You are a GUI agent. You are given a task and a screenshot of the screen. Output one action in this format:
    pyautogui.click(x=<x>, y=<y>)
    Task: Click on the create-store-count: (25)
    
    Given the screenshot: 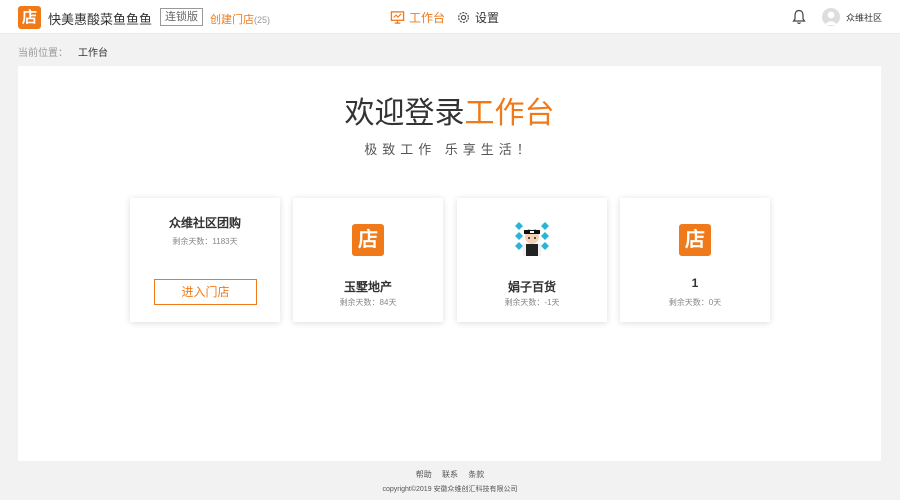 What is the action you would take?
    pyautogui.click(x=262, y=20)
    